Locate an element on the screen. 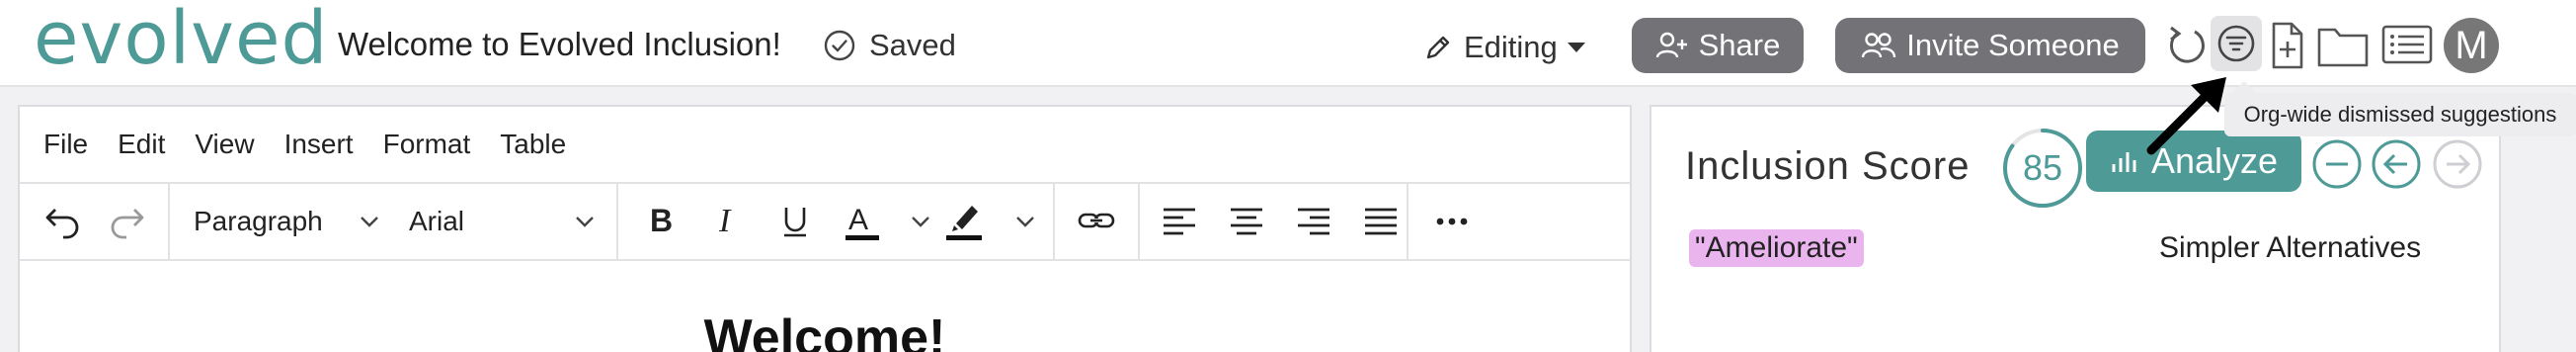  pencil-icon is located at coordinates (1438, 48).